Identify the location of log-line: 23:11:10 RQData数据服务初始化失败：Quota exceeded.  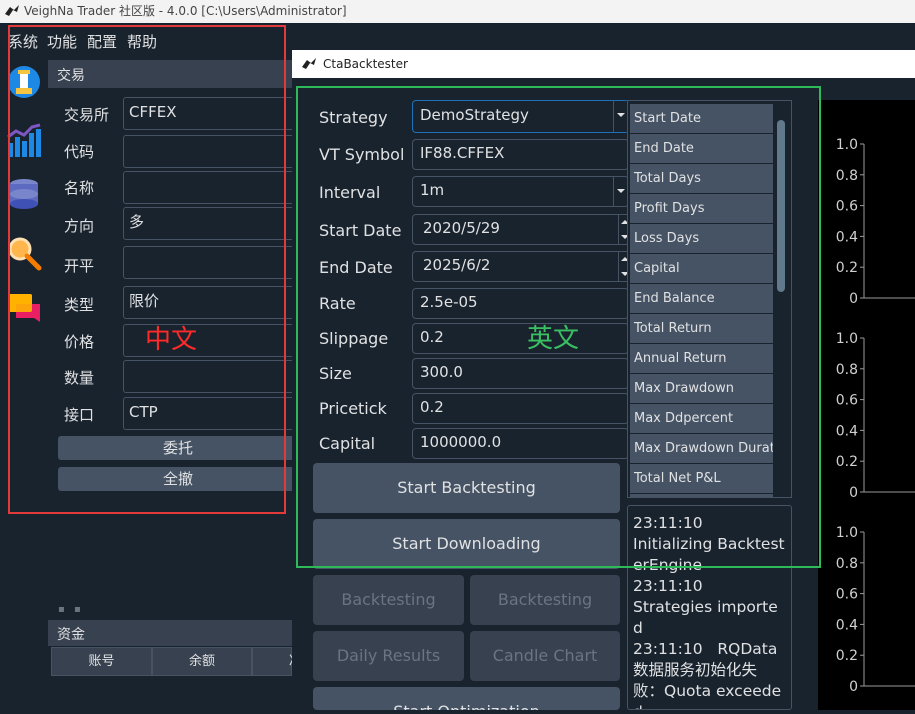
(707, 674).